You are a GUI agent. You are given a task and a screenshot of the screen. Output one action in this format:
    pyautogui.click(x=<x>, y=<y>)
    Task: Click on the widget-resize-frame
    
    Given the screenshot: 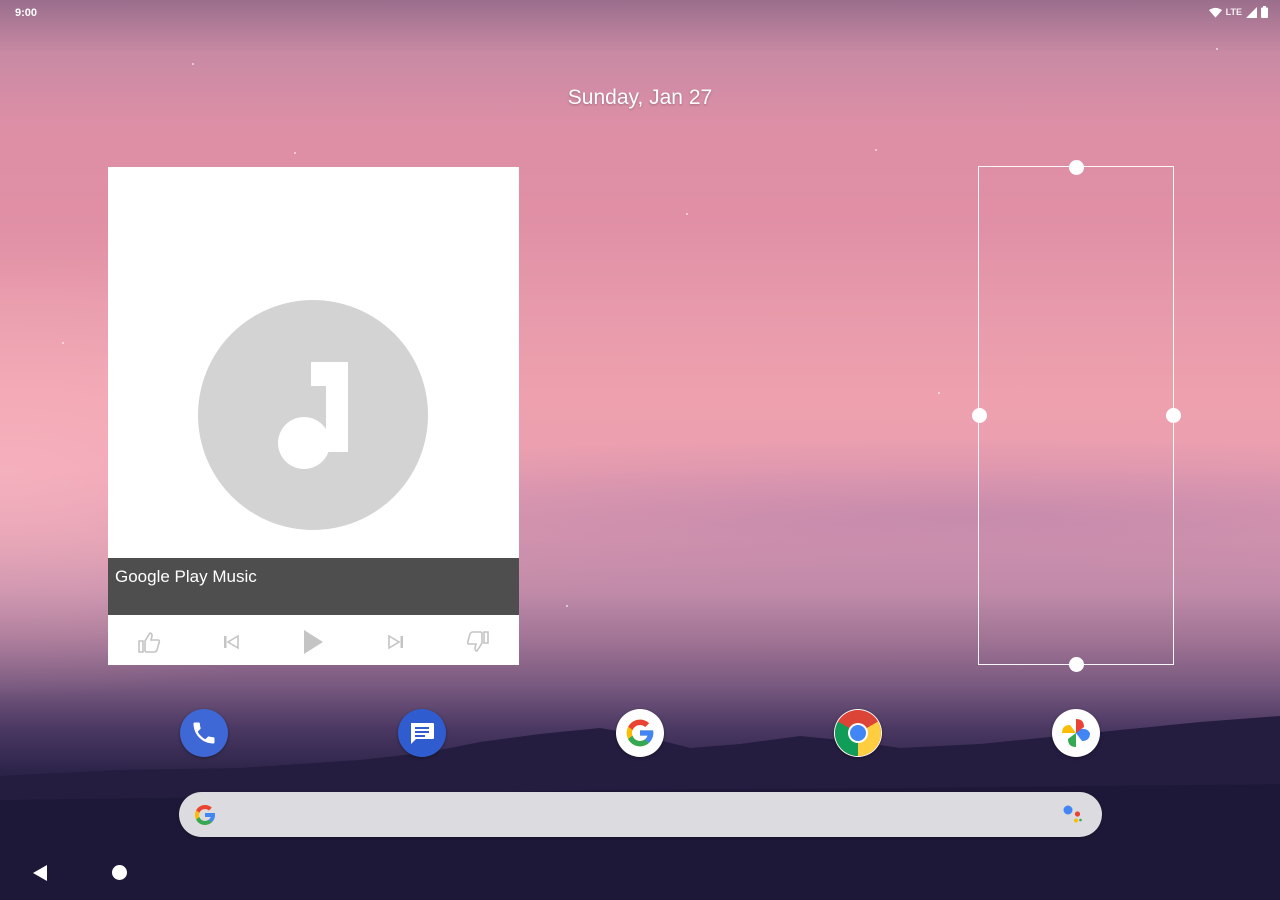 What is the action you would take?
    pyautogui.click(x=1076, y=415)
    